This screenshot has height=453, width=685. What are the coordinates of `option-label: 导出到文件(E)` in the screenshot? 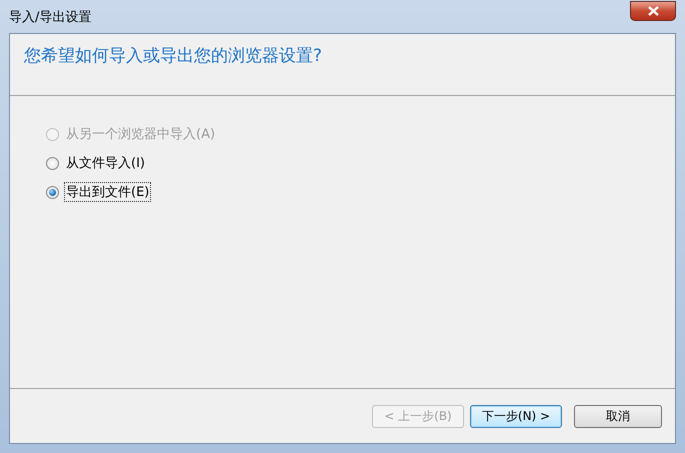 It's located at (108, 192).